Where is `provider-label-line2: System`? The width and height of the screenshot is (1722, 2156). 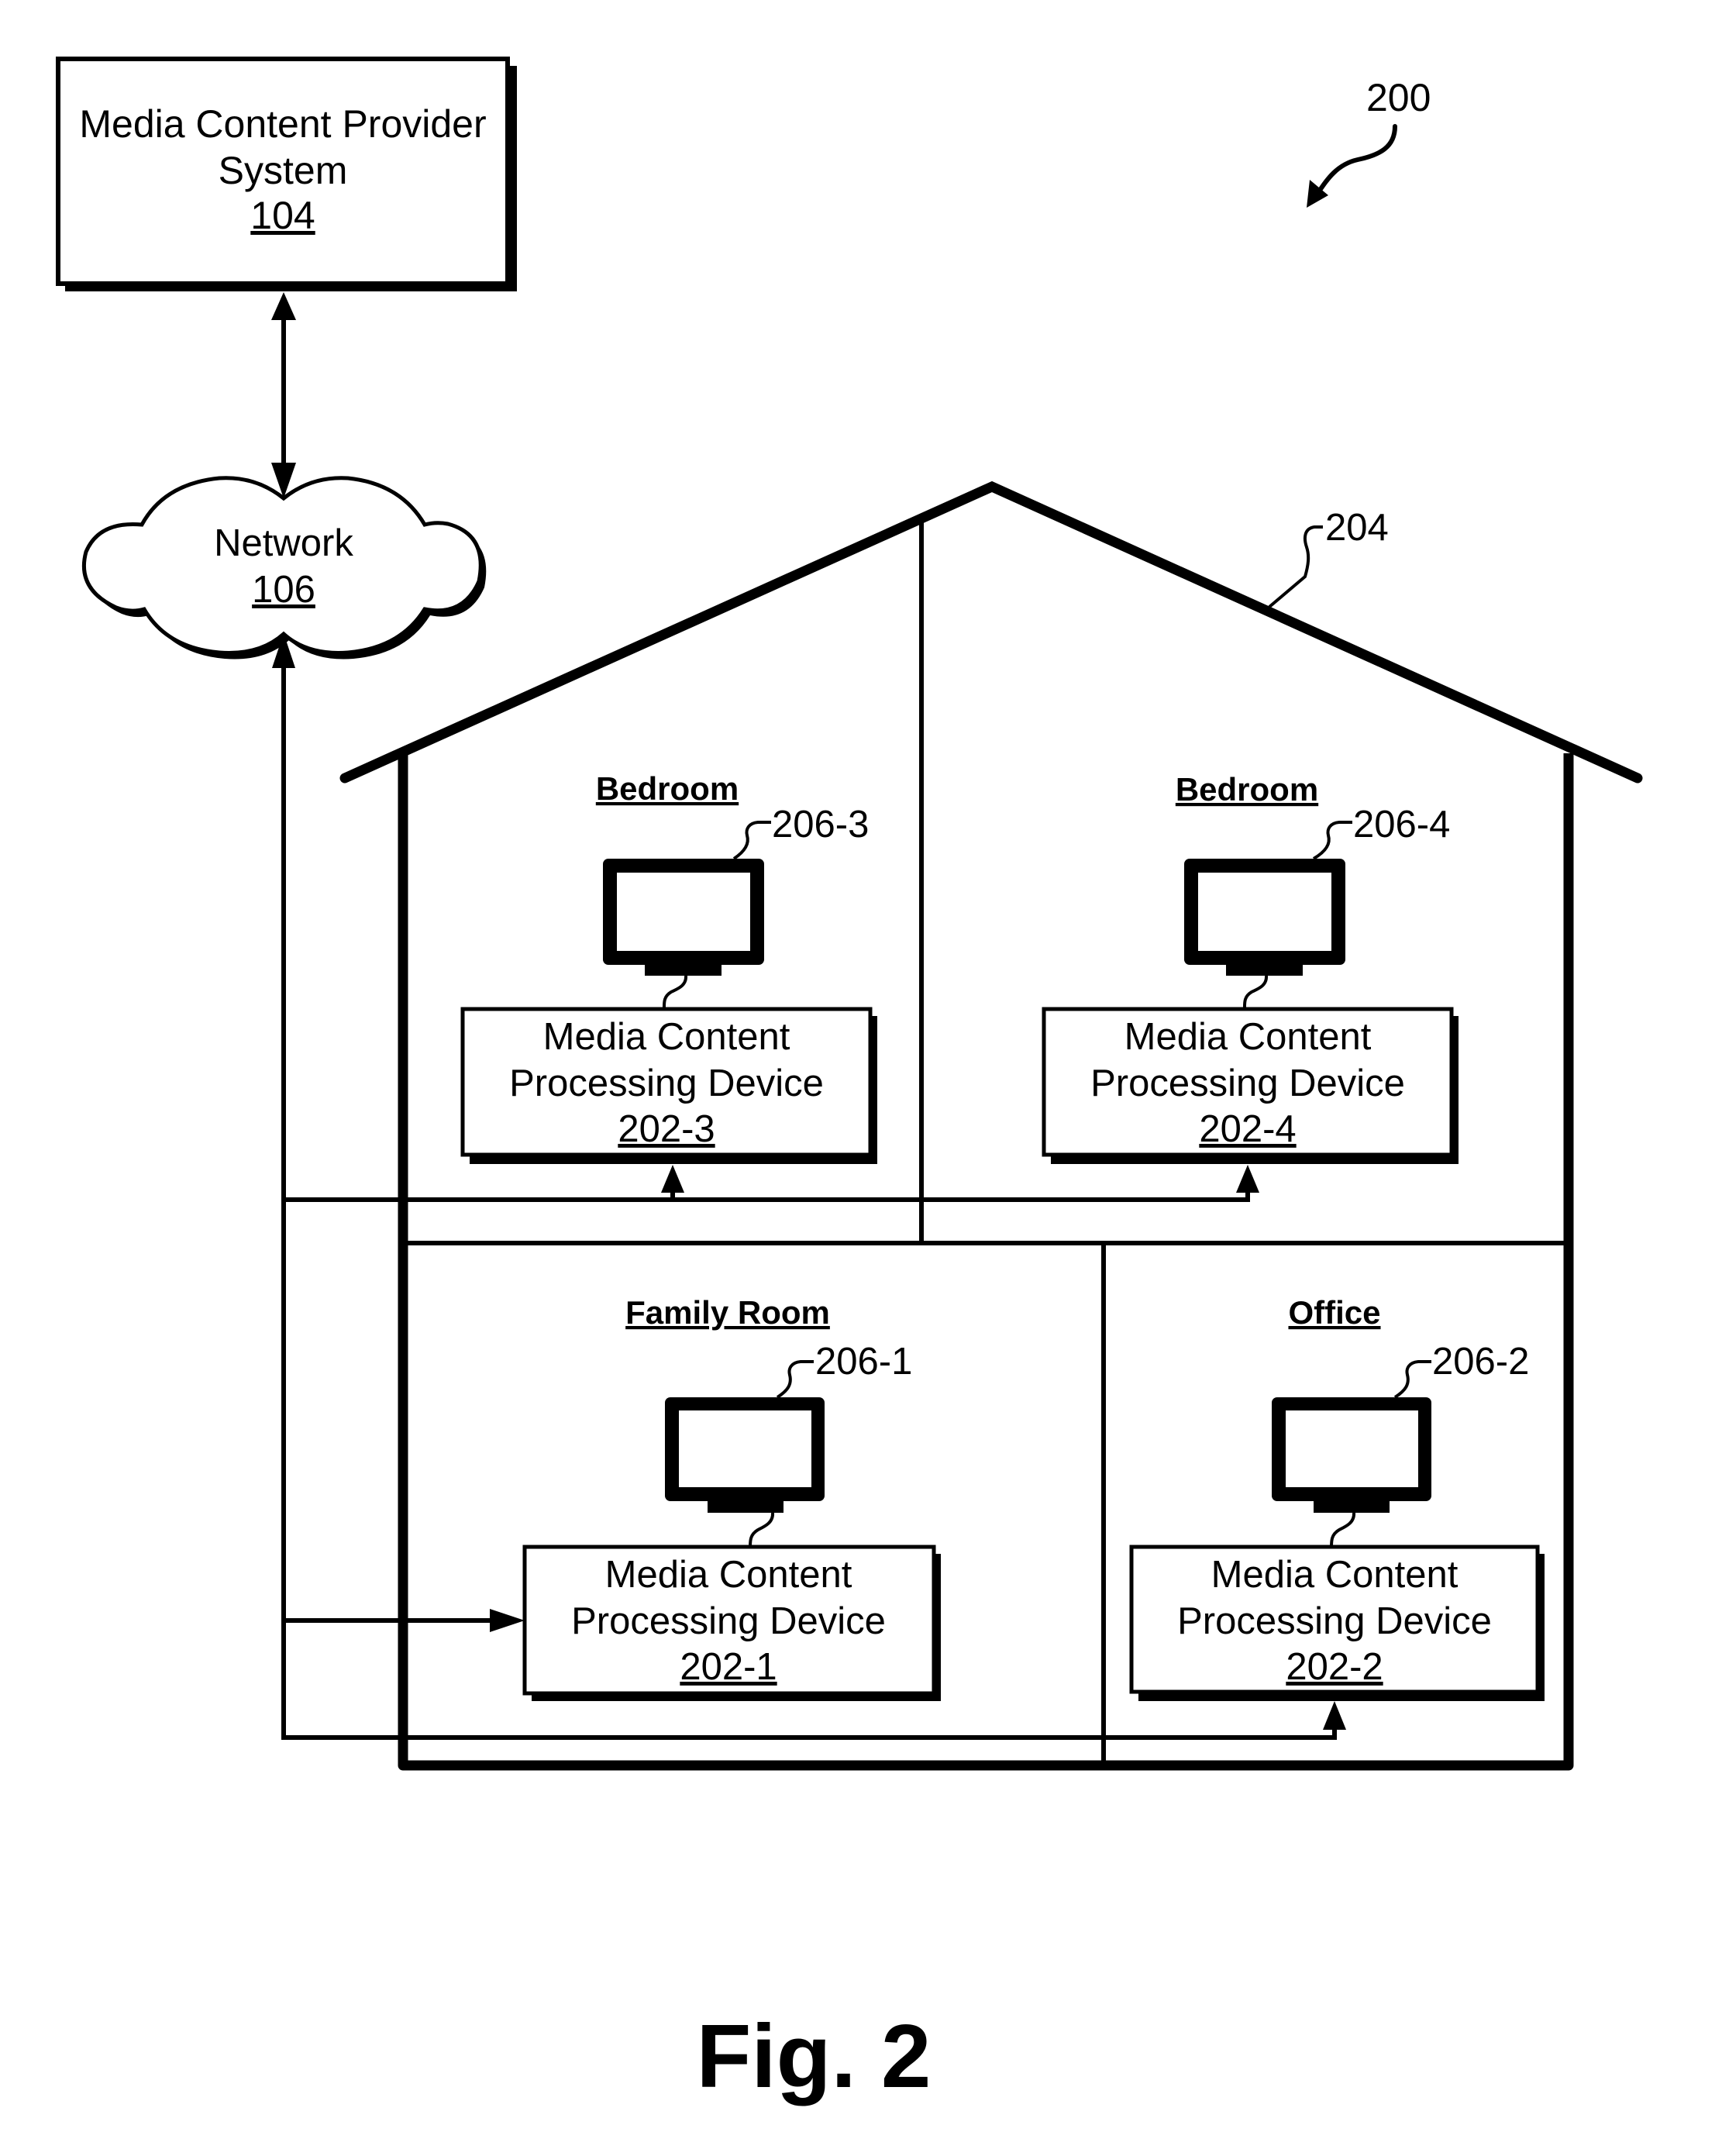 provider-label-line2: System is located at coordinates (283, 170).